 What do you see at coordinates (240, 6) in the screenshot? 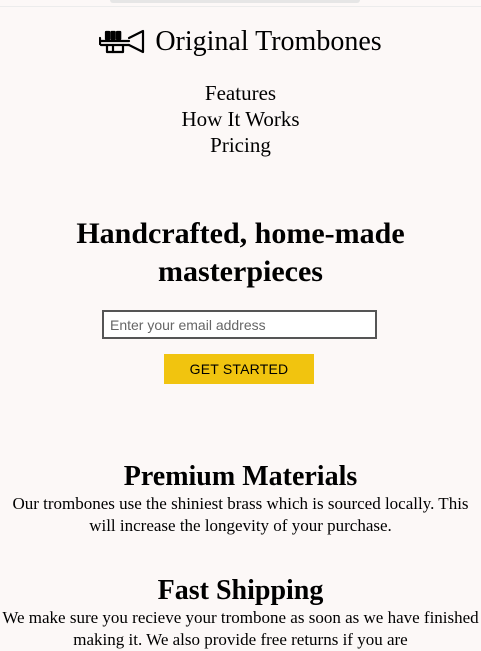
I see `header-divider` at bounding box center [240, 6].